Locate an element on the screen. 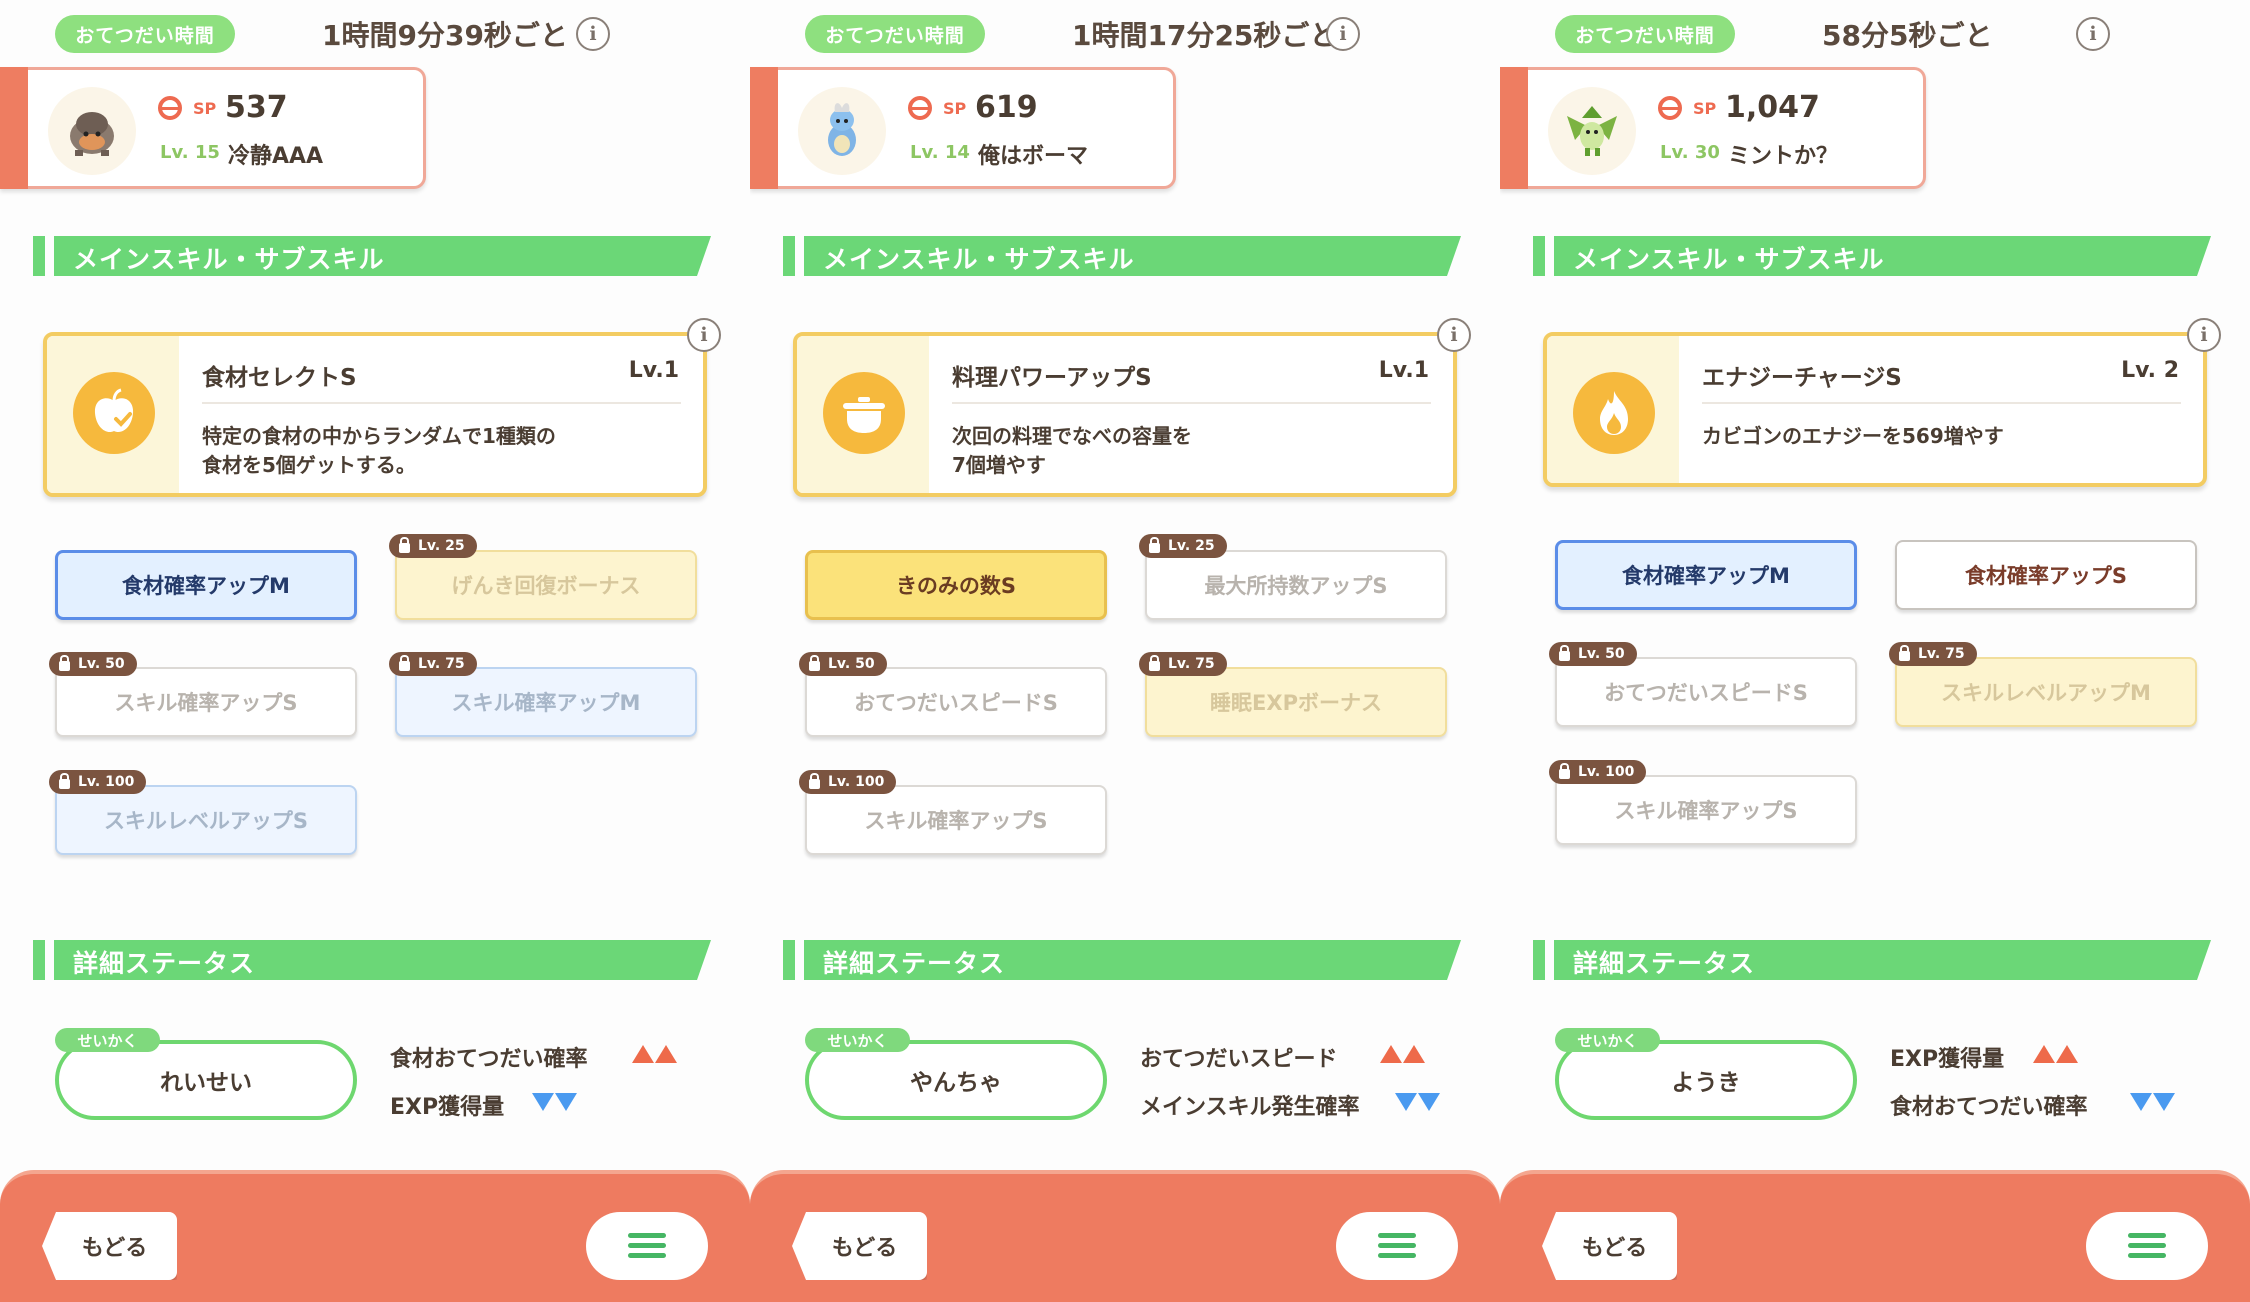 The width and height of the screenshot is (2250, 1302). sub-skill-button: げんき回復ボーナス is located at coordinates (546, 585).